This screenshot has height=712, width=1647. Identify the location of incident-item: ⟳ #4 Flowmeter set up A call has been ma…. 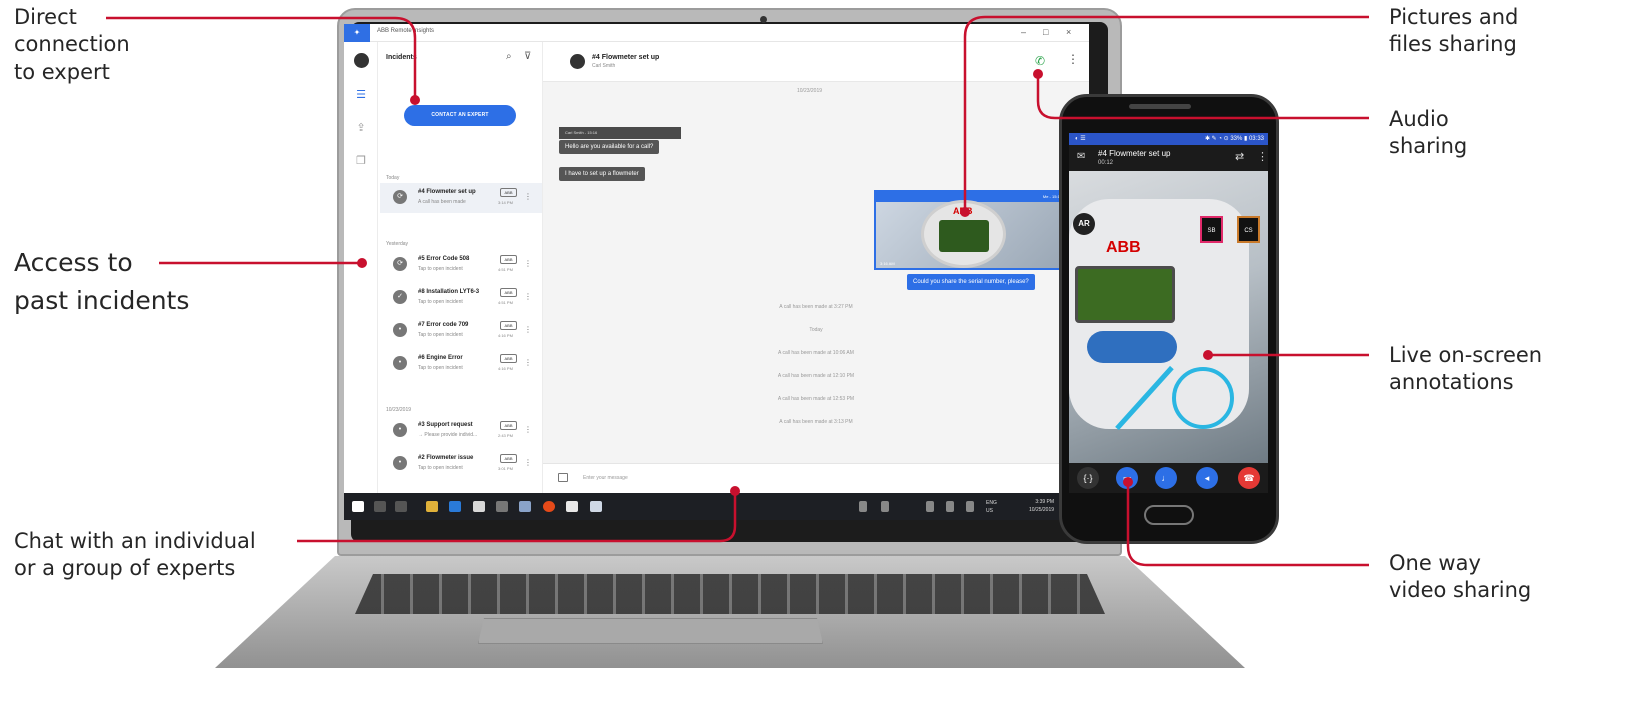
(461, 198).